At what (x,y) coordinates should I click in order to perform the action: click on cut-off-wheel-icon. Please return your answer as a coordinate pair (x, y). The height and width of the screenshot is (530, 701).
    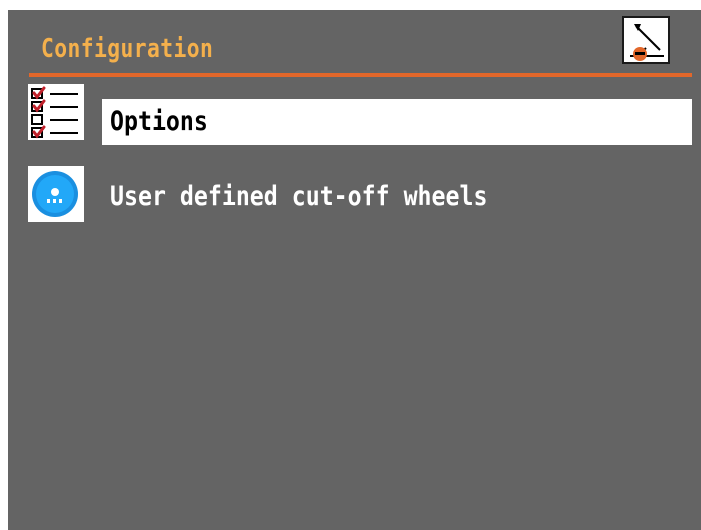
    Looking at the image, I should click on (56, 194).